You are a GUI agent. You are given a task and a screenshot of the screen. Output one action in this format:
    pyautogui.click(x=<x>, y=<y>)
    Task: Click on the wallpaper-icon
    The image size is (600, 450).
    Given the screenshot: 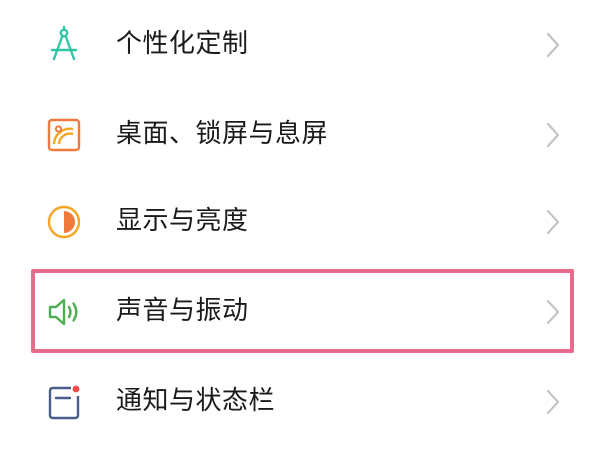 What is the action you would take?
    pyautogui.click(x=64, y=135)
    